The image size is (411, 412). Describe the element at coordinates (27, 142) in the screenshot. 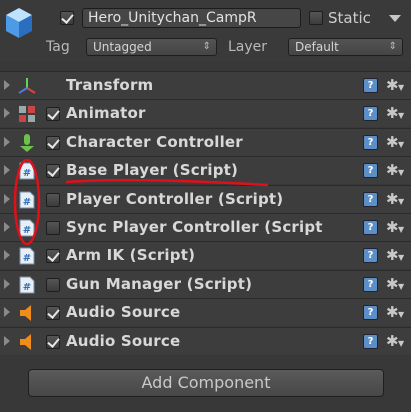

I see `character-controller-icon` at that location.